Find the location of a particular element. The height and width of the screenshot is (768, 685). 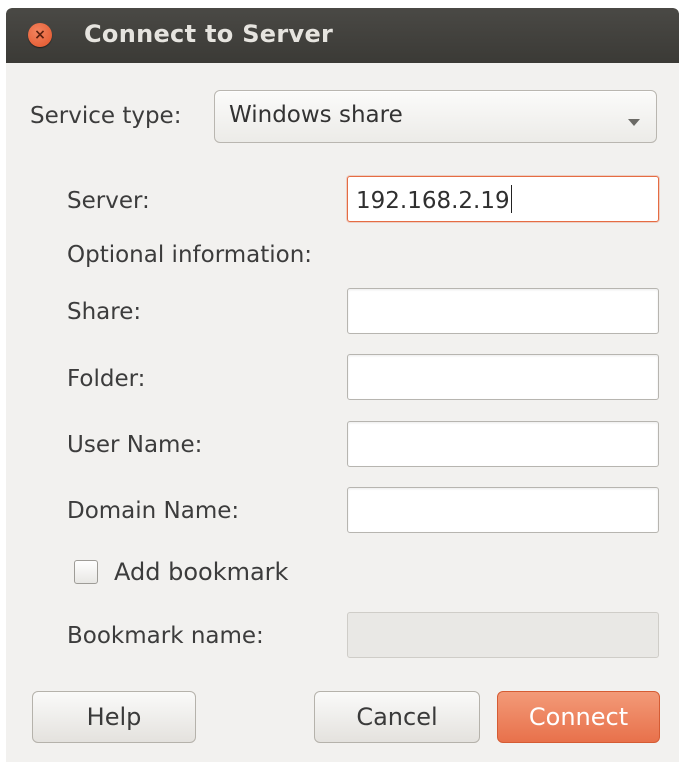

cancel-button: Cancel is located at coordinates (397, 717).